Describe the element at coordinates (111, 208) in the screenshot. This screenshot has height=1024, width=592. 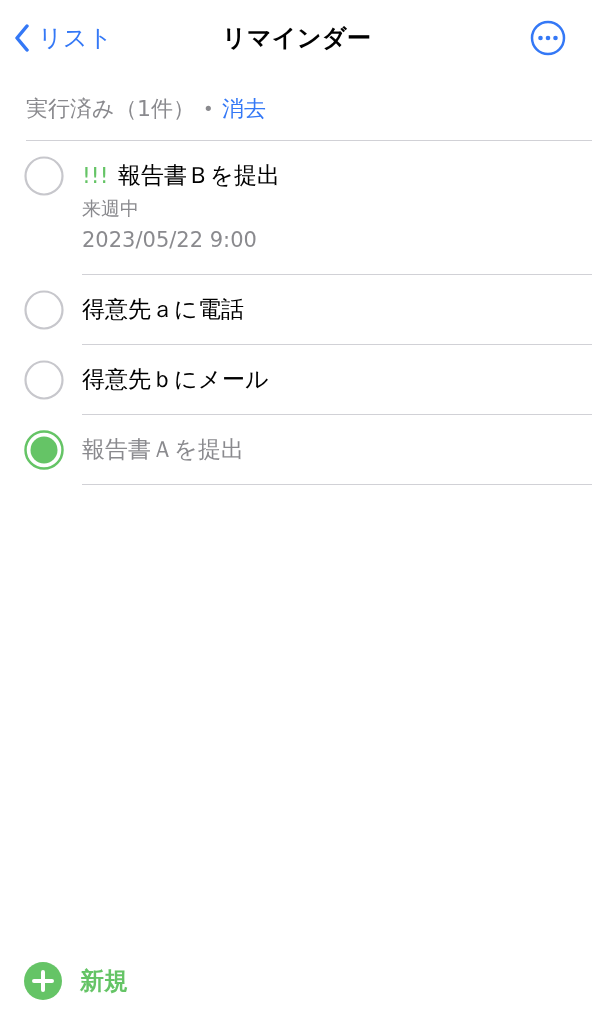
I see `reminder-note: 来週中` at that location.